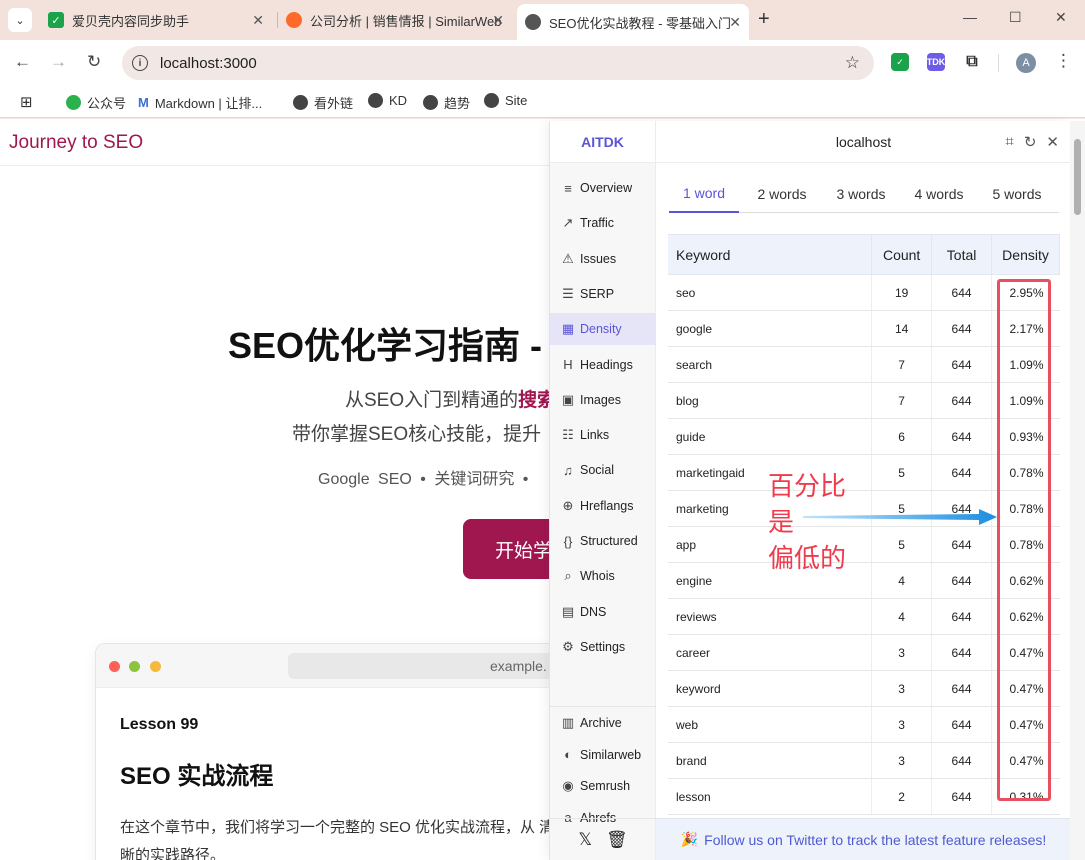 Image resolution: width=1085 pixels, height=860 pixels. I want to click on sidebar-item-dns: ▤ DNS, so click(603, 612).